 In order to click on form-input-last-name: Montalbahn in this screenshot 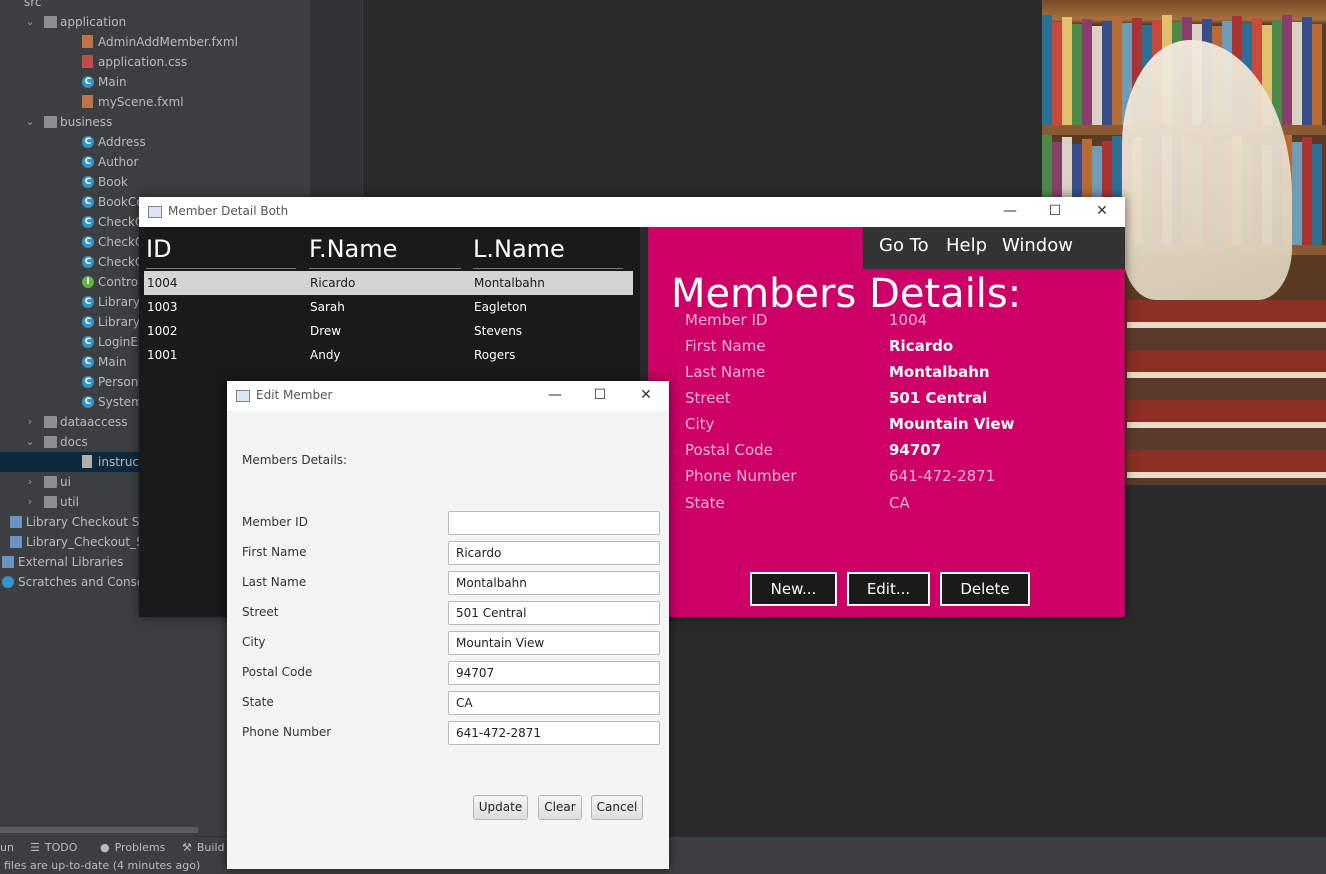, I will do `click(554, 583)`.